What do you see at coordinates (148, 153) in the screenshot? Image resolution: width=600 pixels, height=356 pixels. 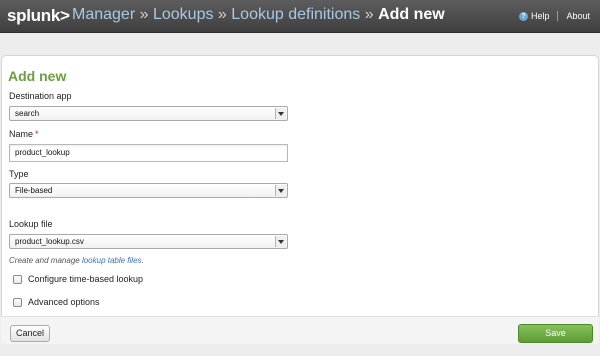 I see `name-input: product_lookup` at bounding box center [148, 153].